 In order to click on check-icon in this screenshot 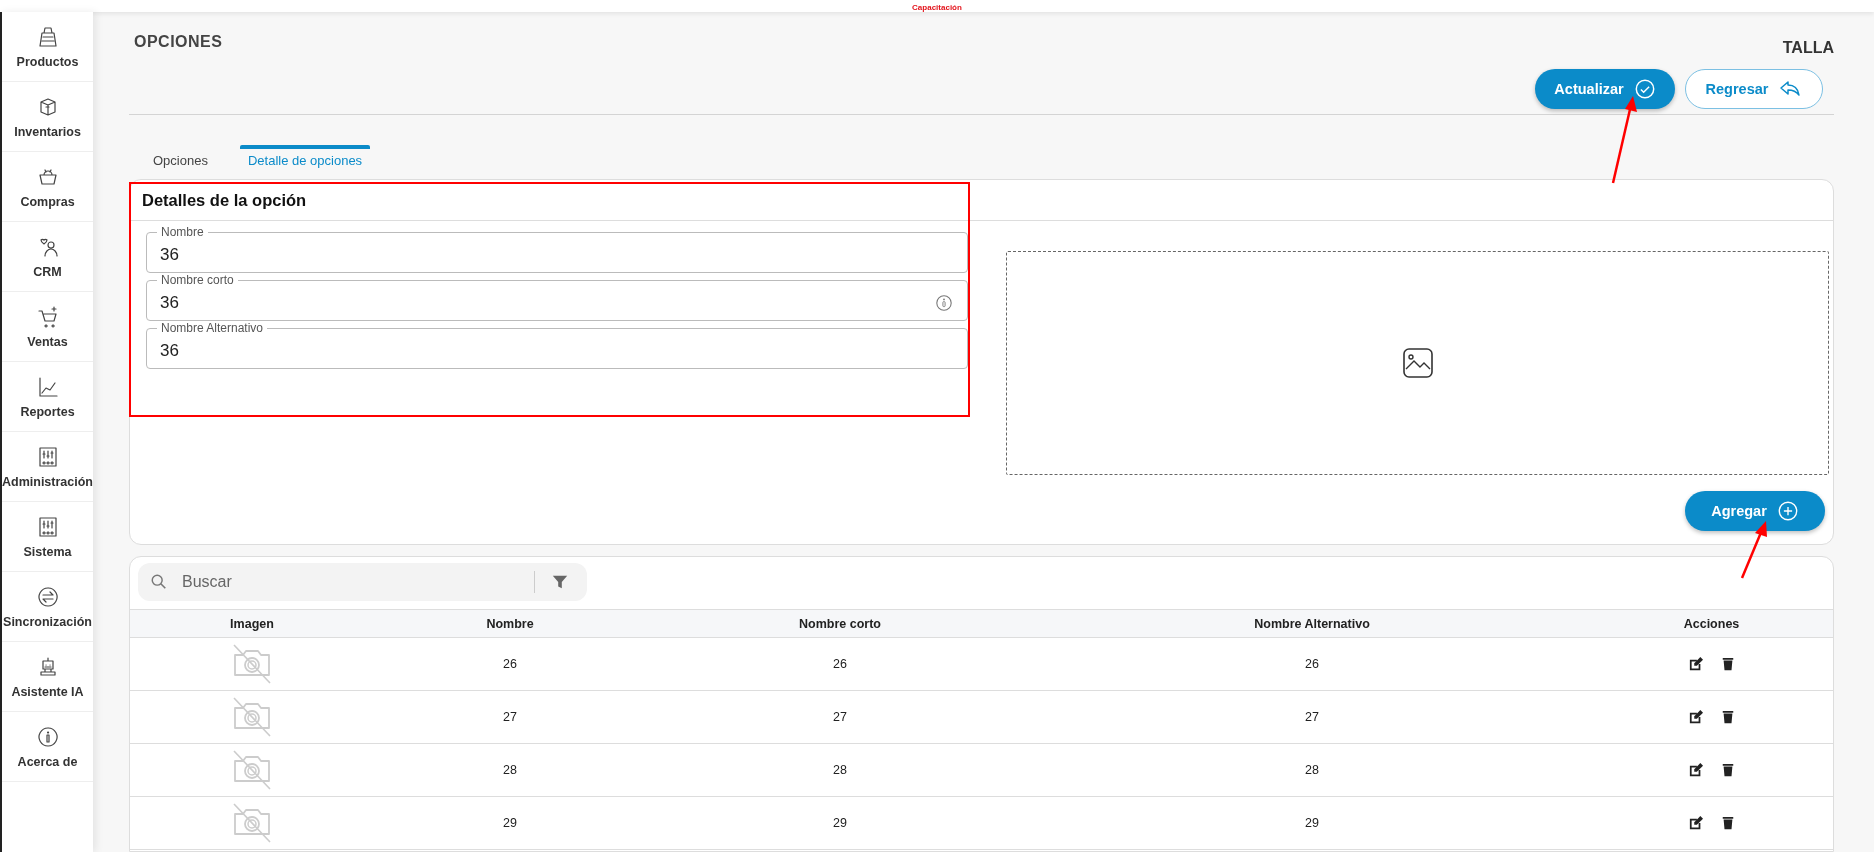, I will do `click(1644, 89)`.